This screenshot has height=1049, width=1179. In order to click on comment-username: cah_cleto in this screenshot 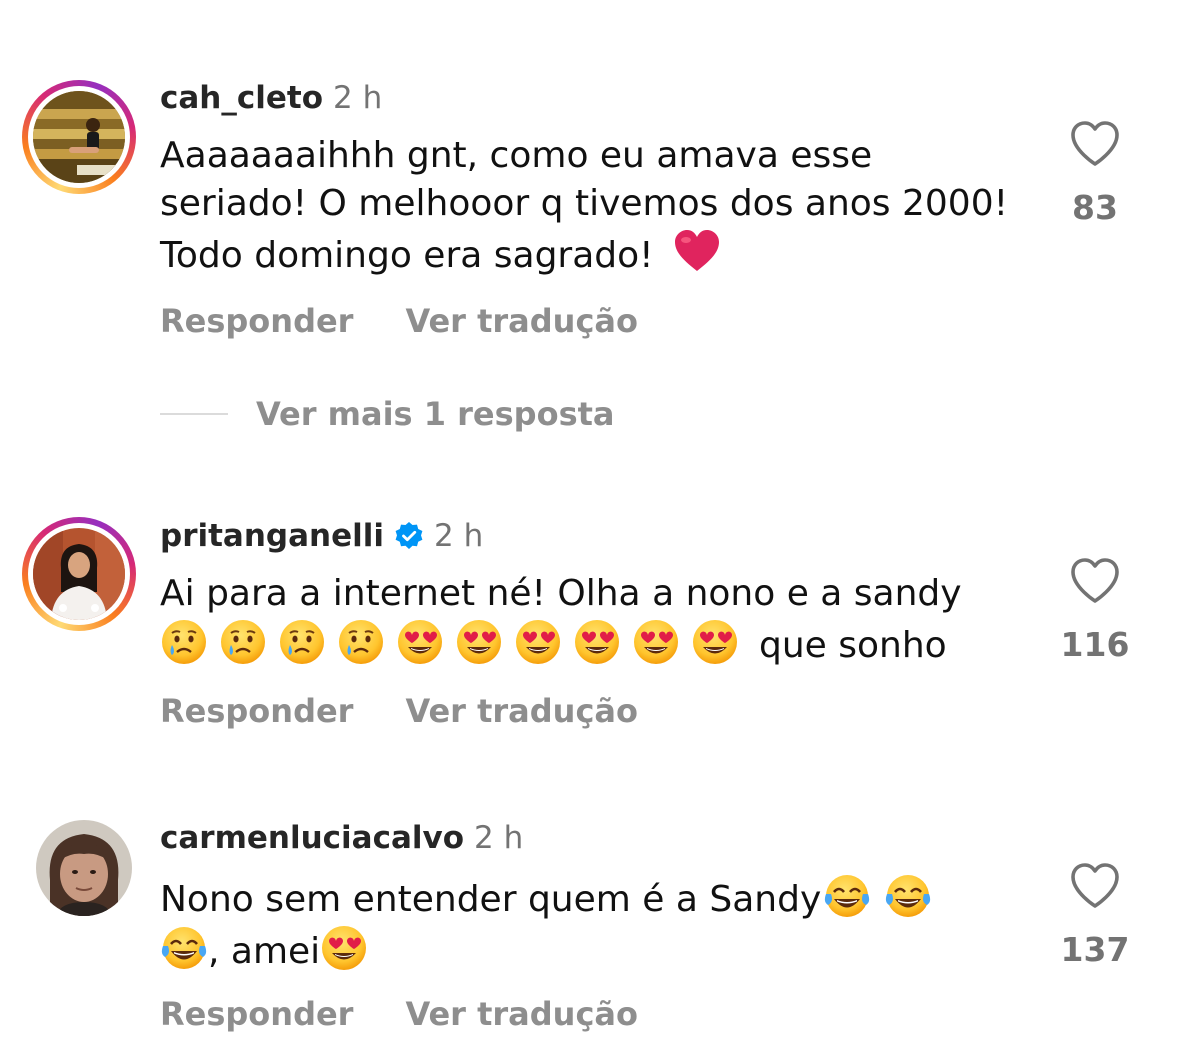, I will do `click(241, 98)`.